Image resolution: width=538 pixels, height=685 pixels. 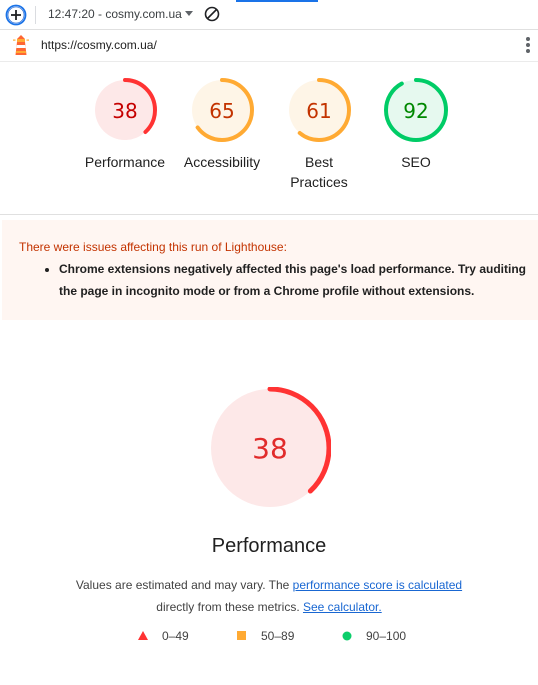 I want to click on legend-range: 50–89, so click(x=278, y=636).